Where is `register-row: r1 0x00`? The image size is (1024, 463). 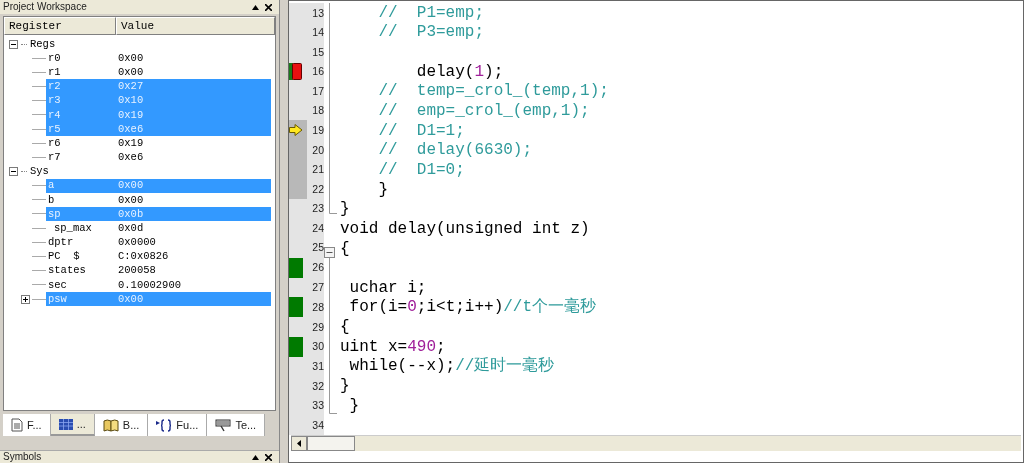 register-row: r1 0x00 is located at coordinates (158, 72).